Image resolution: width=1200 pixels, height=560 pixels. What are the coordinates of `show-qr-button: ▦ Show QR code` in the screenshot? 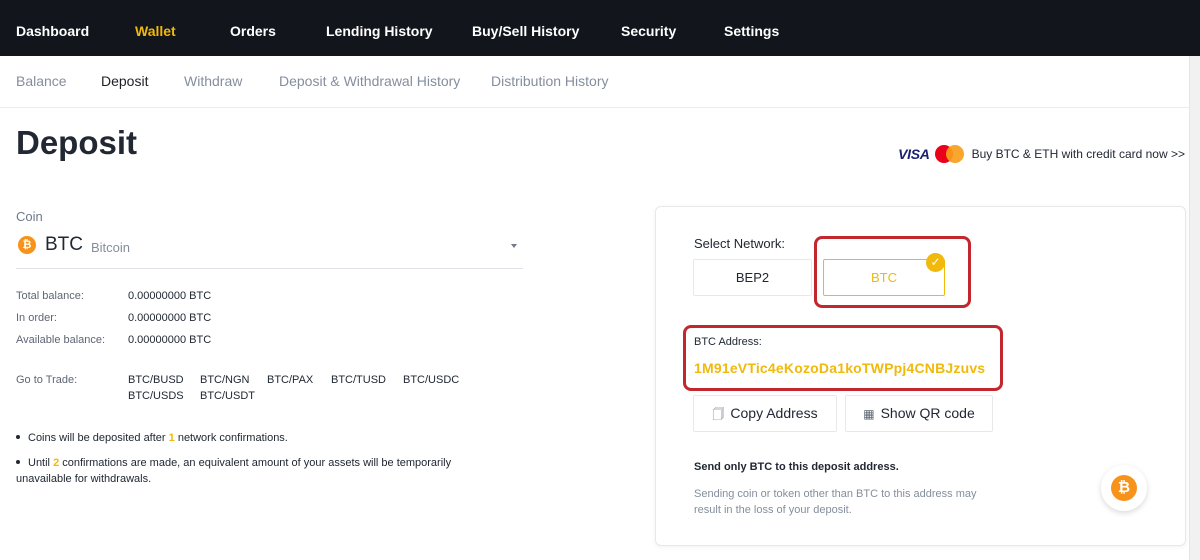 It's located at (919, 413).